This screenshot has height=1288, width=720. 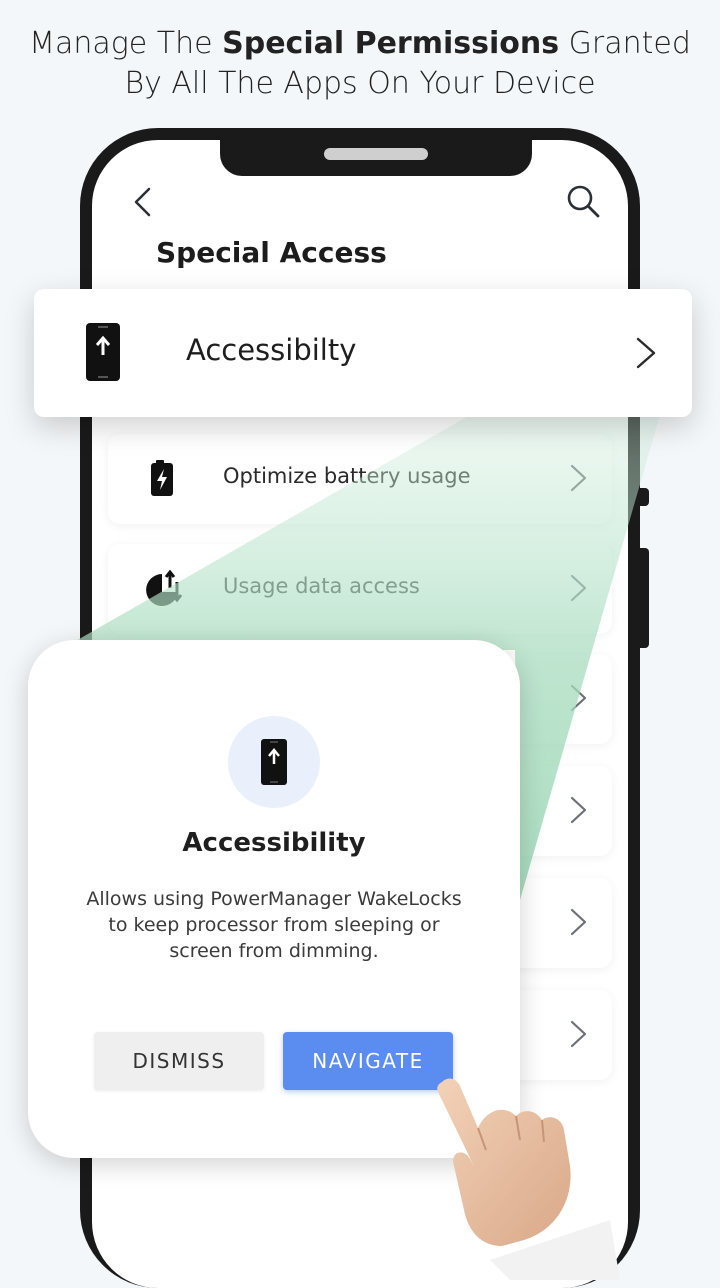 What do you see at coordinates (164, 587) in the screenshot?
I see `usage-data-icon` at bounding box center [164, 587].